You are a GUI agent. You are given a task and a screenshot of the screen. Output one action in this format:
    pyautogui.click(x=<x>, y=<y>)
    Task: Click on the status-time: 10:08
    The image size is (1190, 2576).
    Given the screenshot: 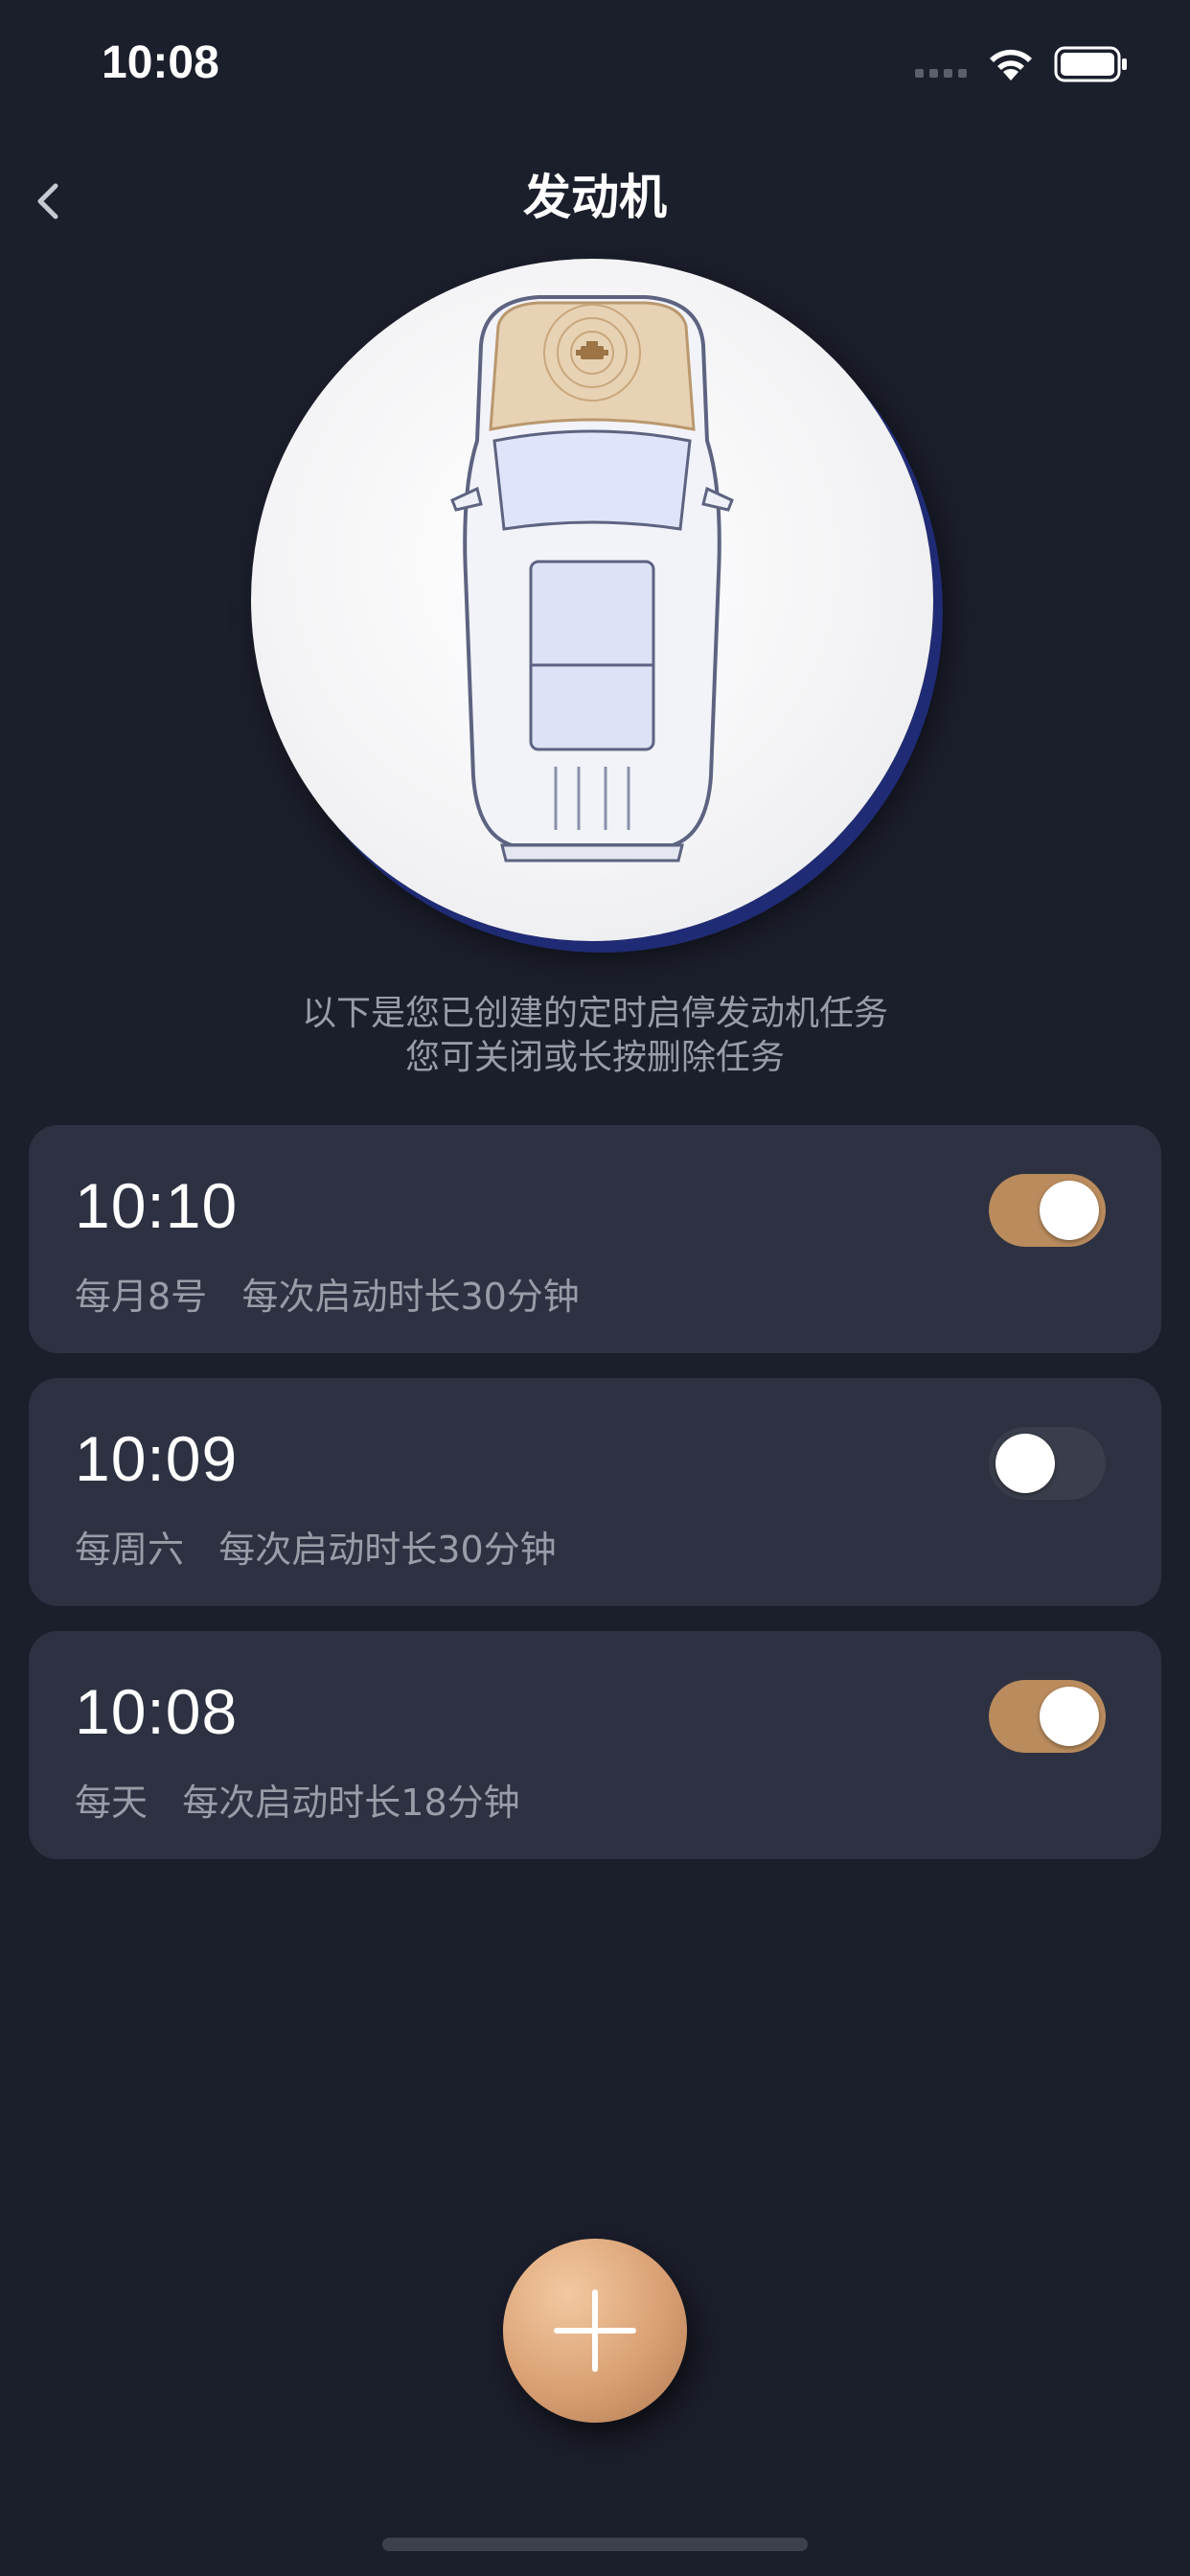 What is the action you would take?
    pyautogui.click(x=160, y=63)
    